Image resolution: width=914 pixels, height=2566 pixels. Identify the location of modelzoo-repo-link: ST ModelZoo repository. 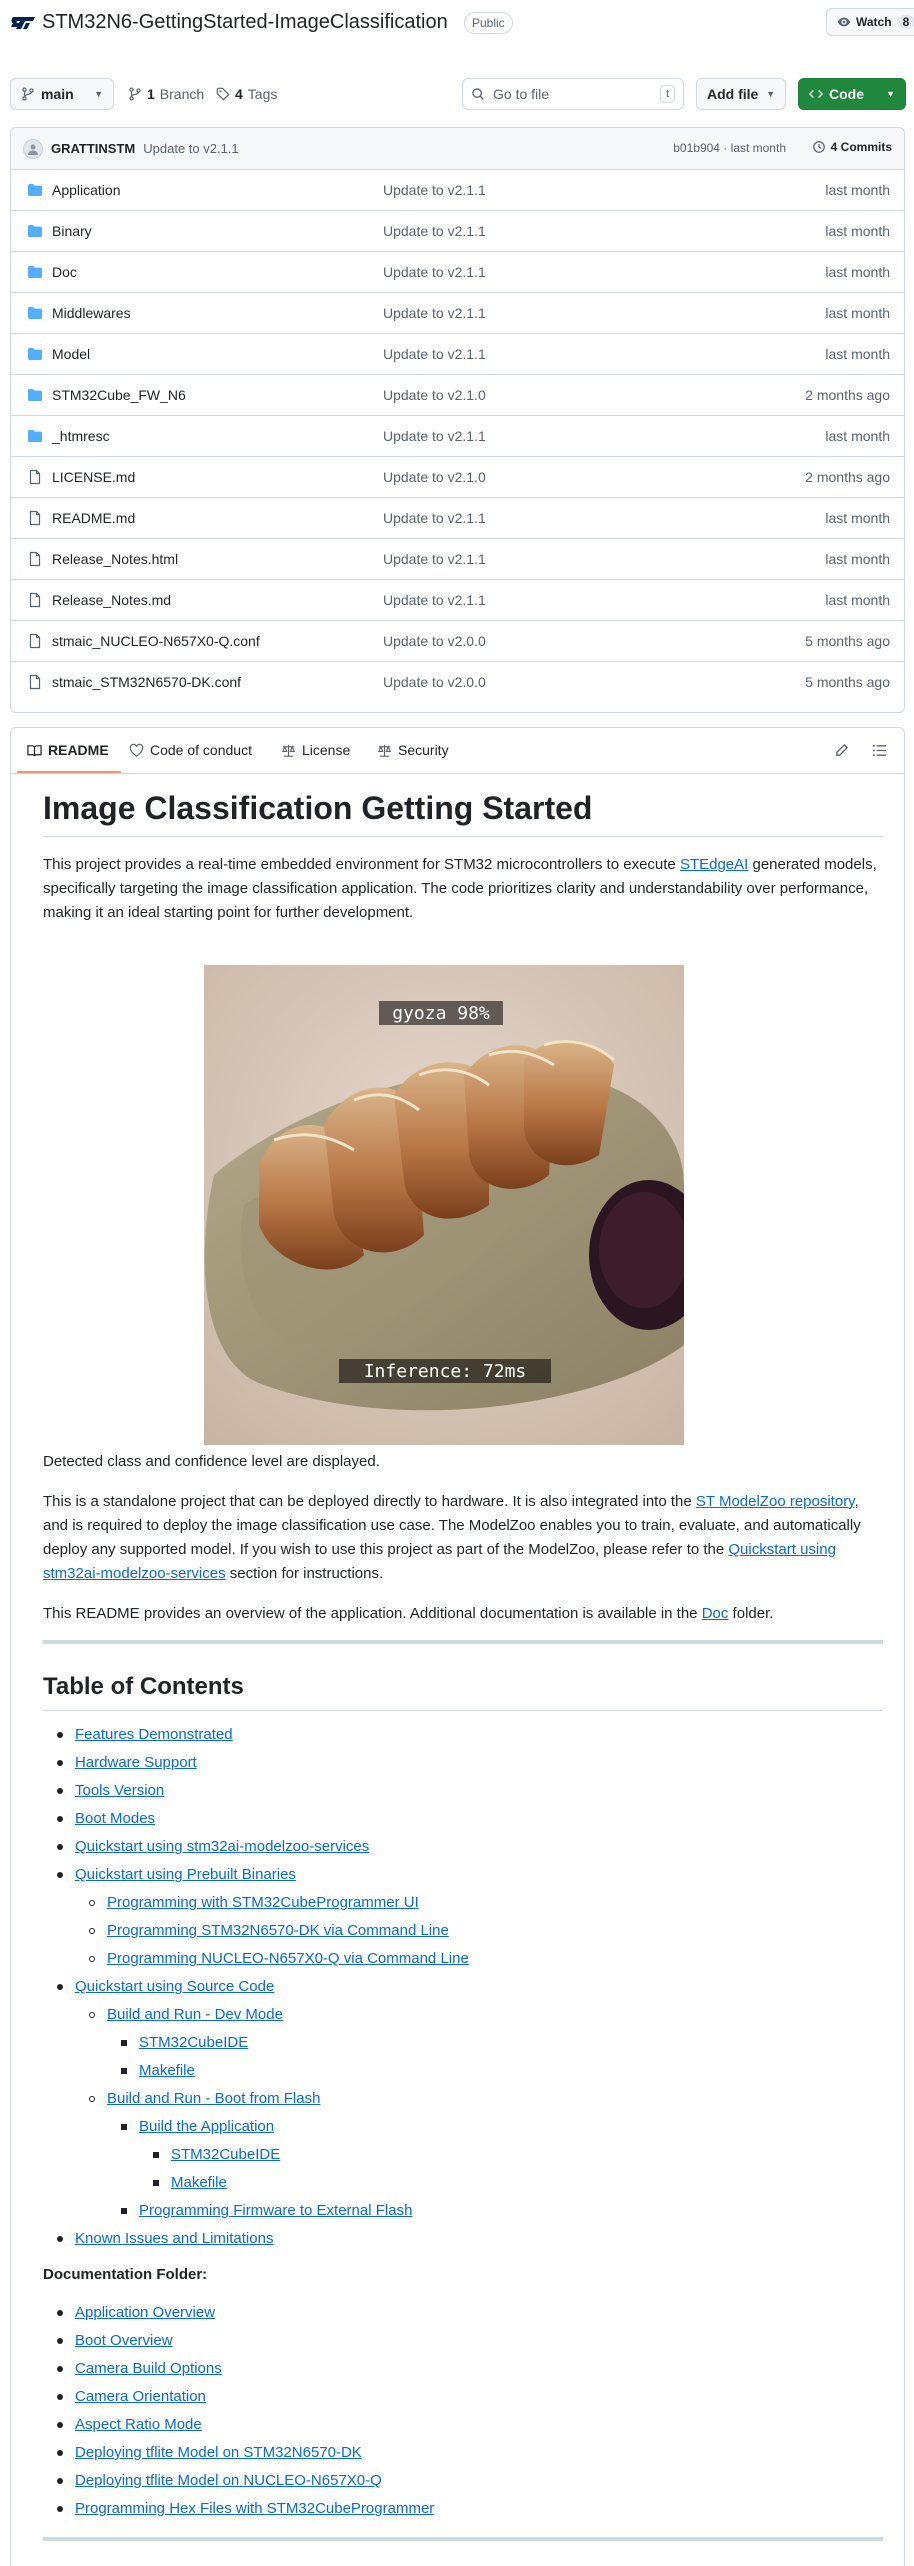
(775, 1501).